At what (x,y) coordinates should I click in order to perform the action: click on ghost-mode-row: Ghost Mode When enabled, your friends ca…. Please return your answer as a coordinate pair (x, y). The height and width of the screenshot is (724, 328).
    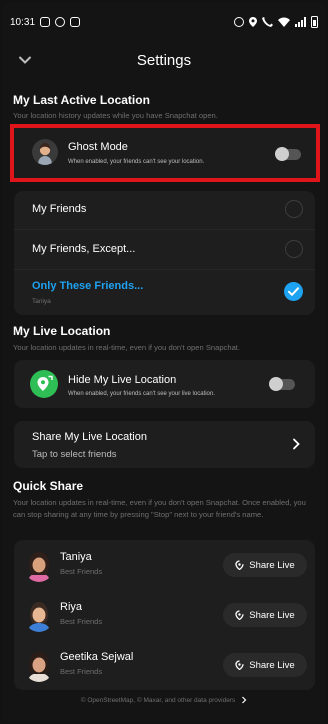
    Looking at the image, I should click on (165, 153).